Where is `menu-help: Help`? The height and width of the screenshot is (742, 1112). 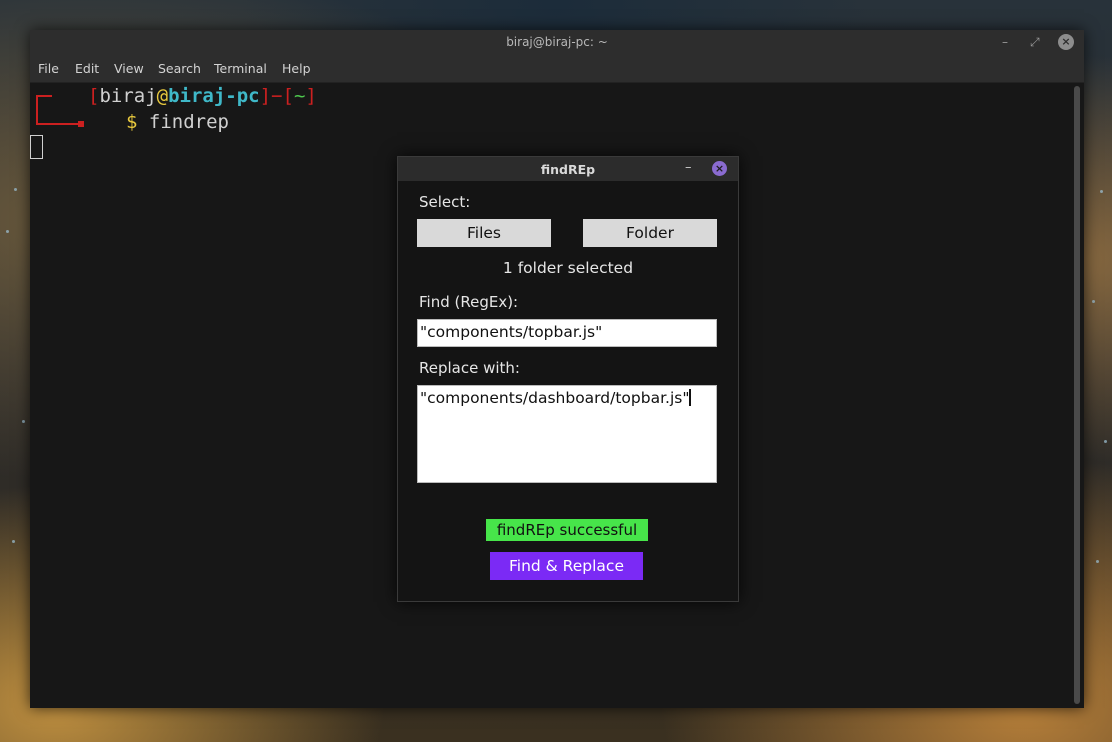 menu-help: Help is located at coordinates (296, 68).